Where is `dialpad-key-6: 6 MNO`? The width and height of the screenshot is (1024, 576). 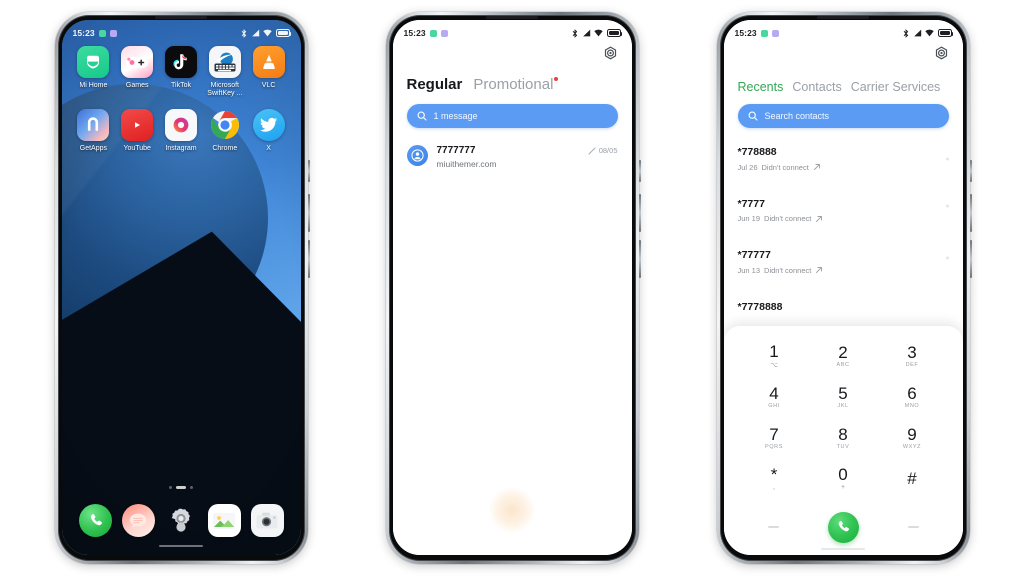
dialpad-key-6: 6 MNO is located at coordinates (912, 397).